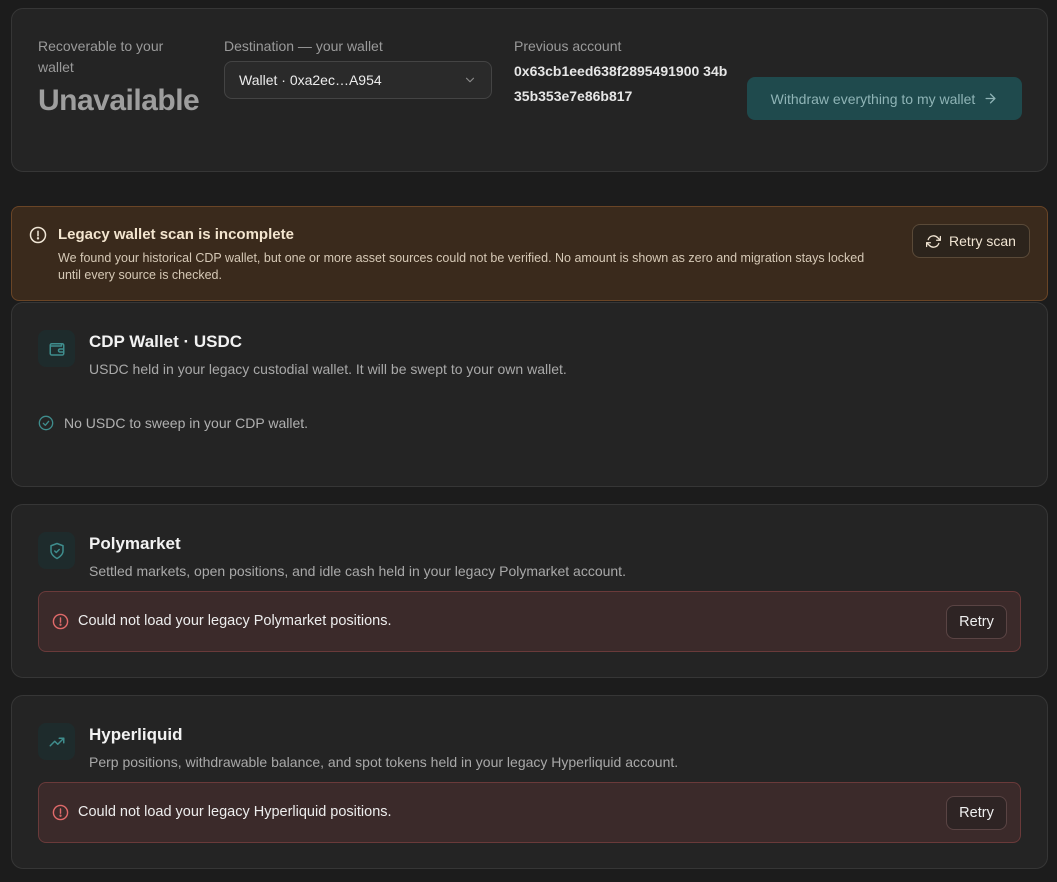 This screenshot has height=882, width=1057. I want to click on polymarket-retry-button: Retry, so click(976, 622).